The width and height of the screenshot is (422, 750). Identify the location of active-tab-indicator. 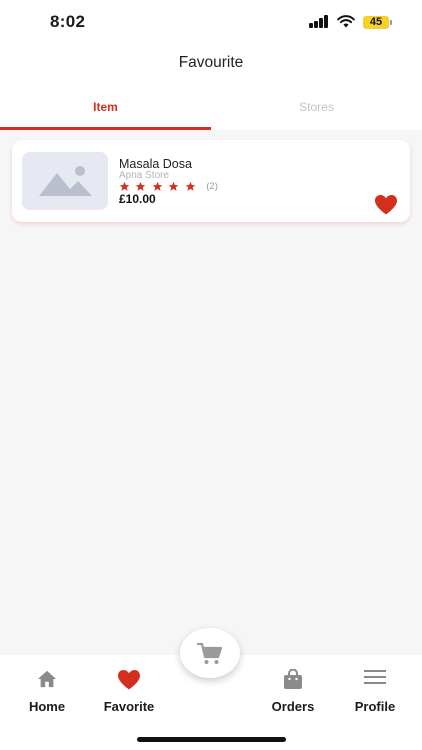
(105, 128).